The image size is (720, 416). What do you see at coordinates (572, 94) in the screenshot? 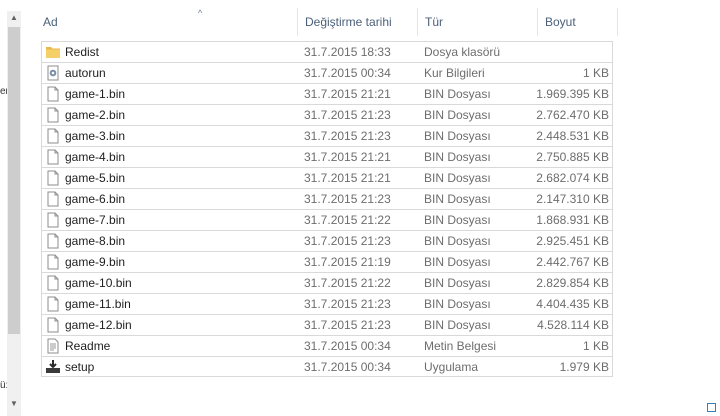
I see `file-size: 1.969.395 KB` at bounding box center [572, 94].